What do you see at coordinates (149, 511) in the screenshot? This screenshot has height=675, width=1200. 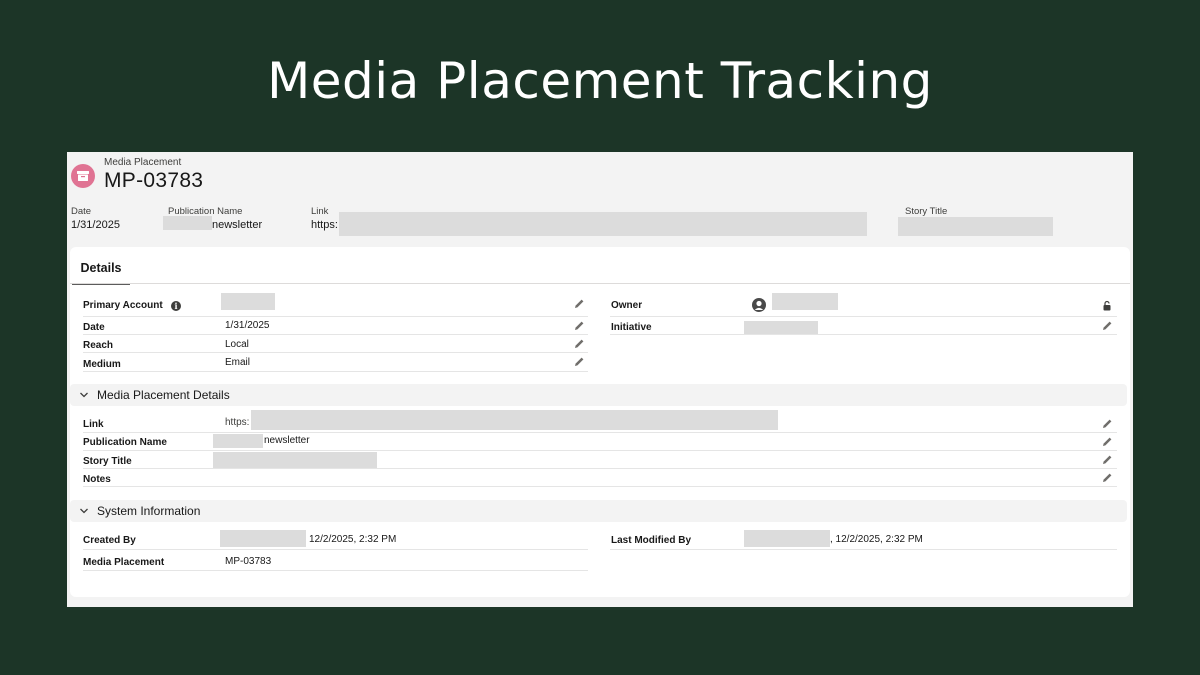 I see `section-title: System Information` at bounding box center [149, 511].